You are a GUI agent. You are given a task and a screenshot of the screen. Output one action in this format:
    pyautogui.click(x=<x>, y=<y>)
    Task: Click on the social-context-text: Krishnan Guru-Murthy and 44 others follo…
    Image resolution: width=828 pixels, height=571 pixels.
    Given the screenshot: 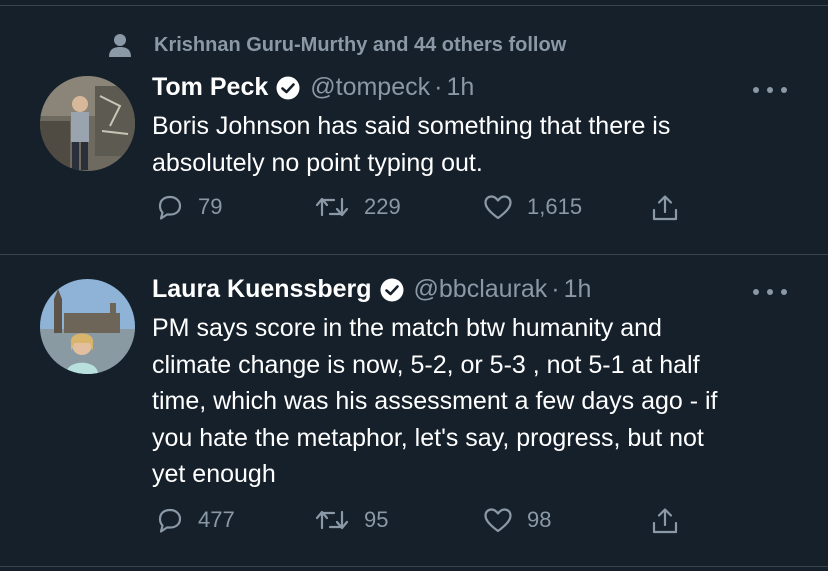 What is the action you would take?
    pyautogui.click(x=360, y=44)
    